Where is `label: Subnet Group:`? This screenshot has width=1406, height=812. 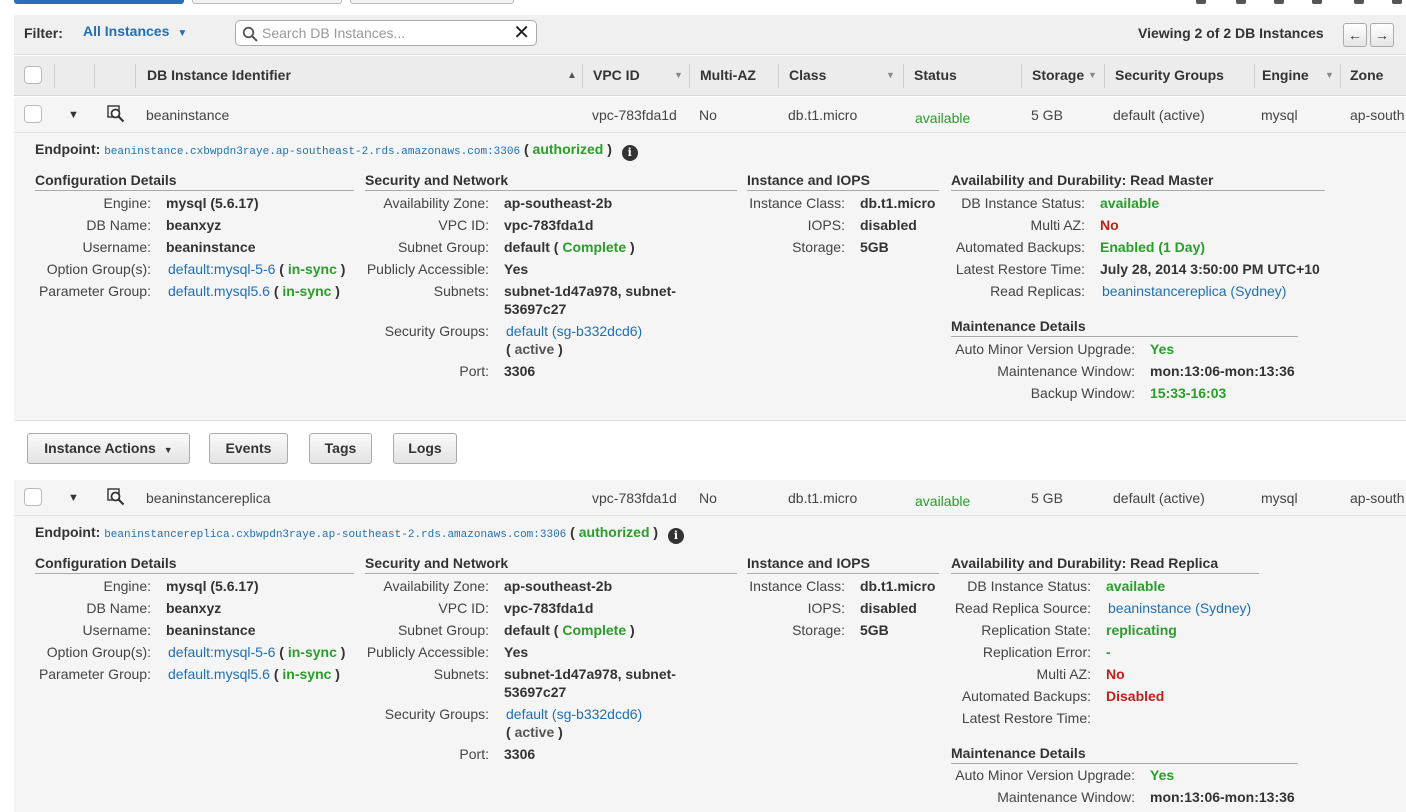
label: Subnet Group: is located at coordinates (443, 247).